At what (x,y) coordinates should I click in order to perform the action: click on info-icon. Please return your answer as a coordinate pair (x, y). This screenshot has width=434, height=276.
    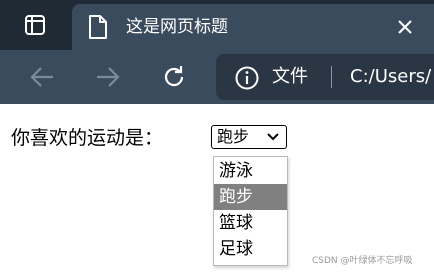
    Looking at the image, I should click on (247, 78).